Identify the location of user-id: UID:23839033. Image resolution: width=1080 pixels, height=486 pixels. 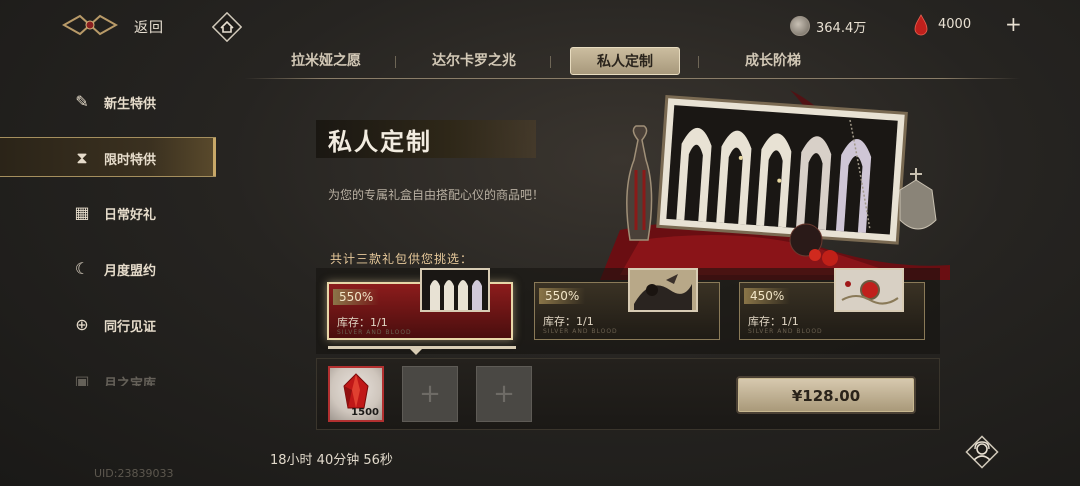
(134, 473).